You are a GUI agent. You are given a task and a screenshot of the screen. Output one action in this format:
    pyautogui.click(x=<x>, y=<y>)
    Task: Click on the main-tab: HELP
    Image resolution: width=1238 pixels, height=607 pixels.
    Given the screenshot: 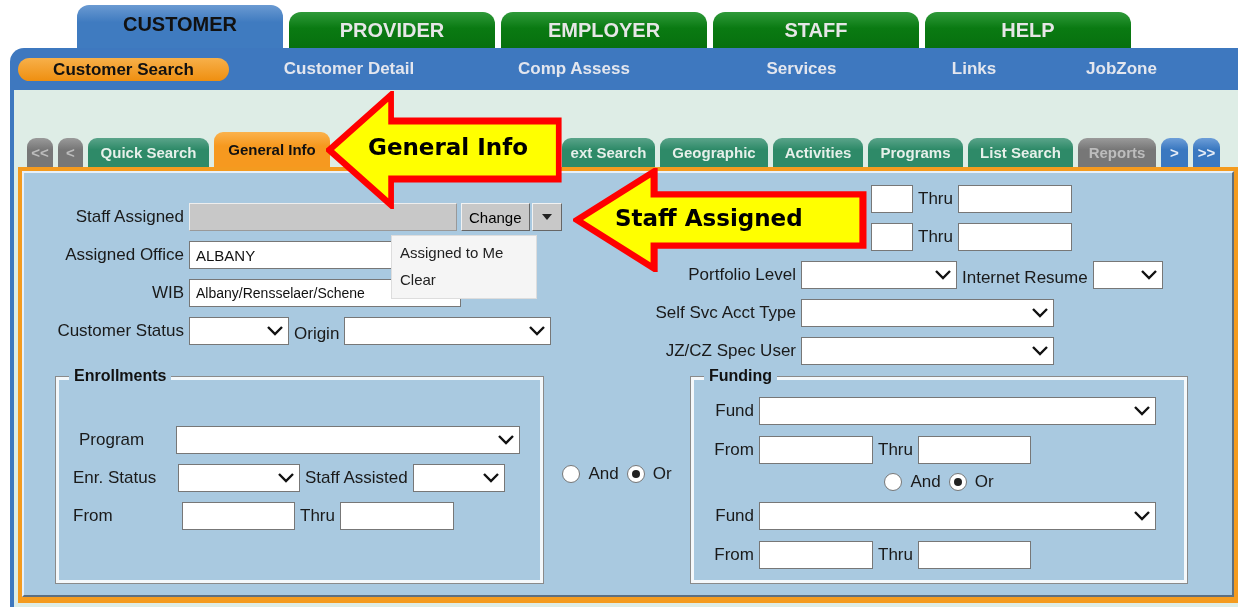 What is the action you would take?
    pyautogui.click(x=1028, y=30)
    